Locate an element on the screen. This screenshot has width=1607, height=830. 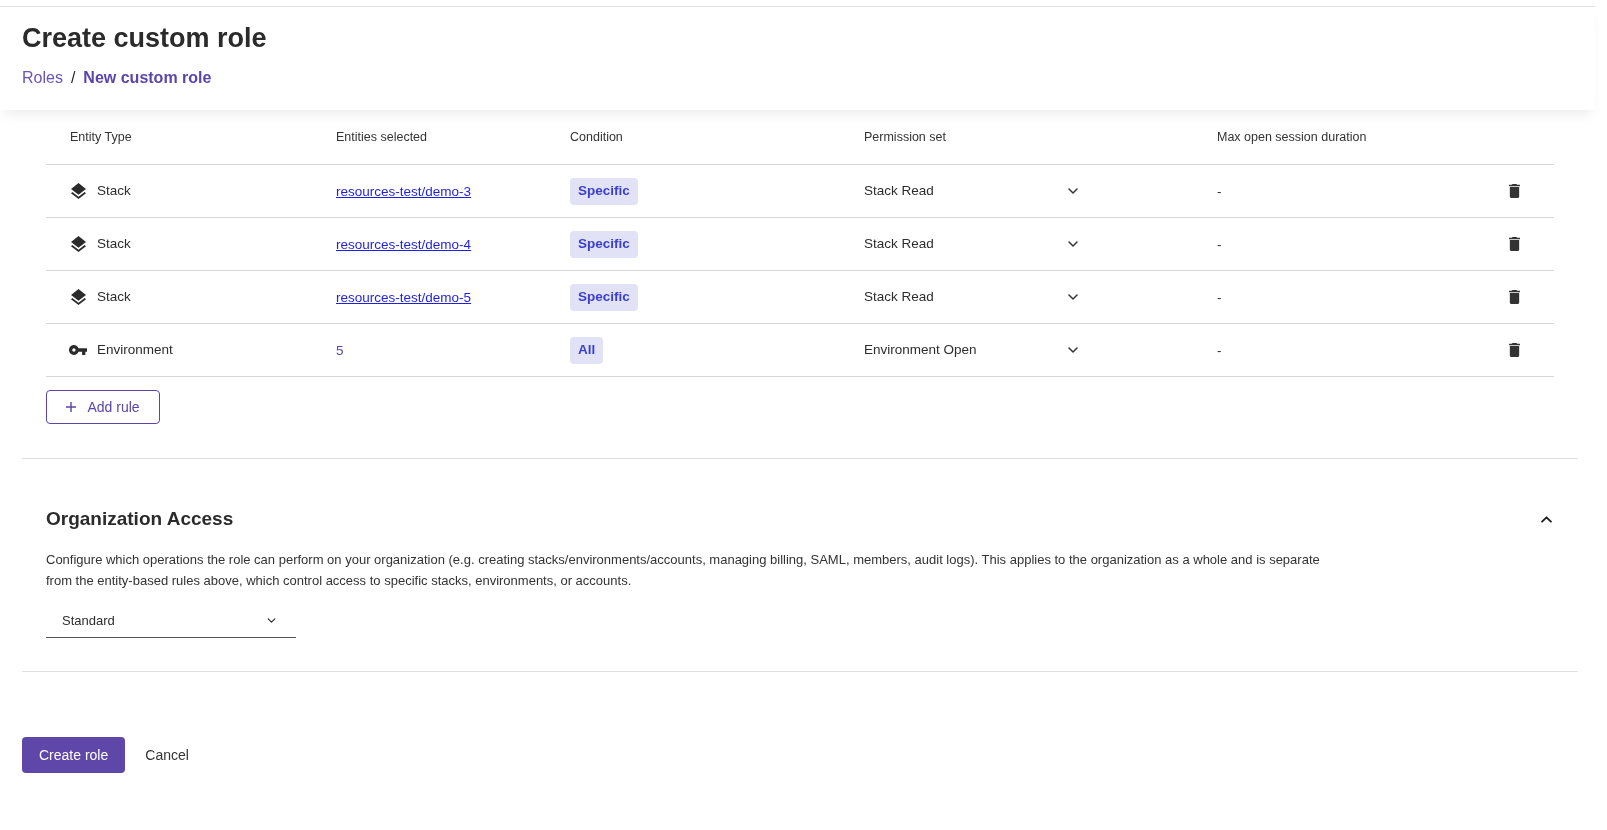
breadcrumb-current: New custom role is located at coordinates (147, 78).